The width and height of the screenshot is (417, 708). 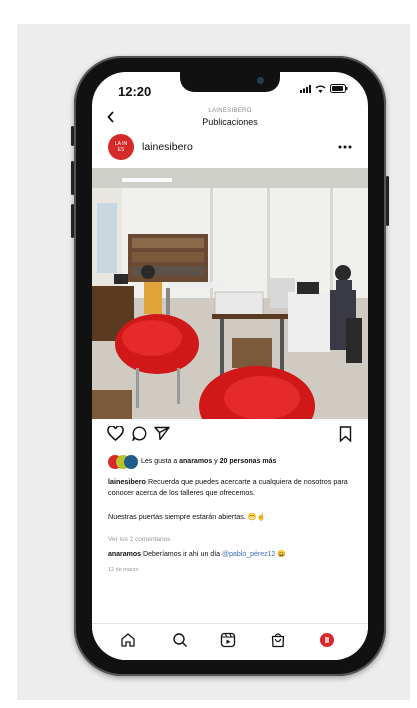 I want to click on tab-profile, so click(x=327, y=642).